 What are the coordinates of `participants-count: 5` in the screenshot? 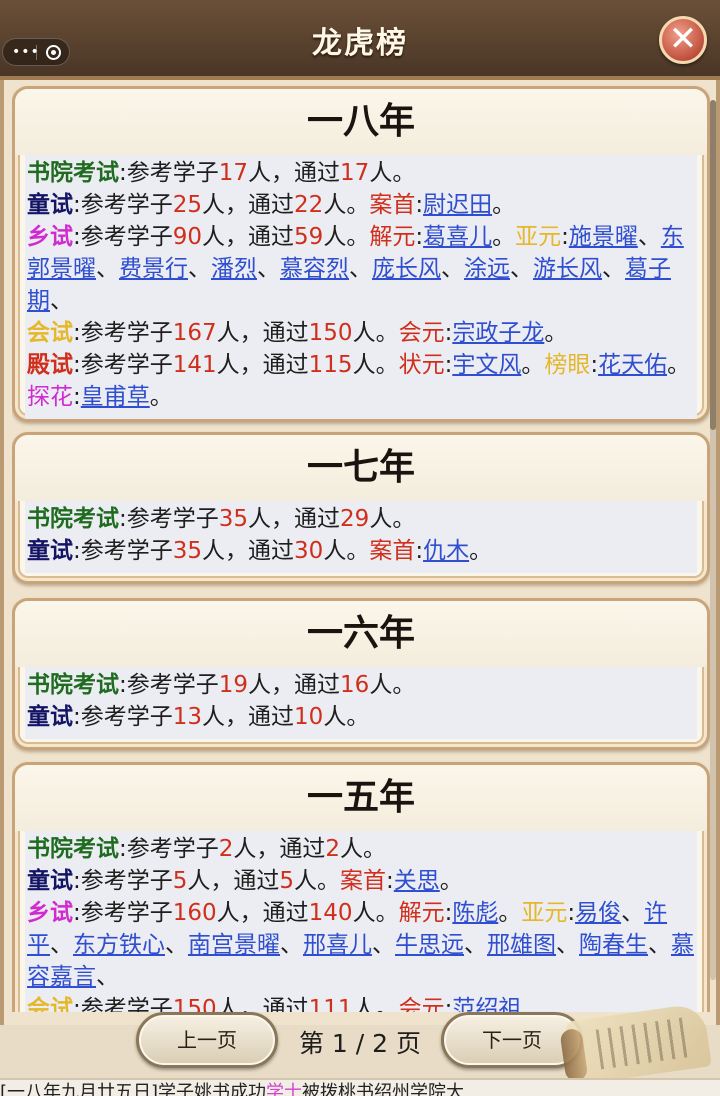 It's located at (180, 881).